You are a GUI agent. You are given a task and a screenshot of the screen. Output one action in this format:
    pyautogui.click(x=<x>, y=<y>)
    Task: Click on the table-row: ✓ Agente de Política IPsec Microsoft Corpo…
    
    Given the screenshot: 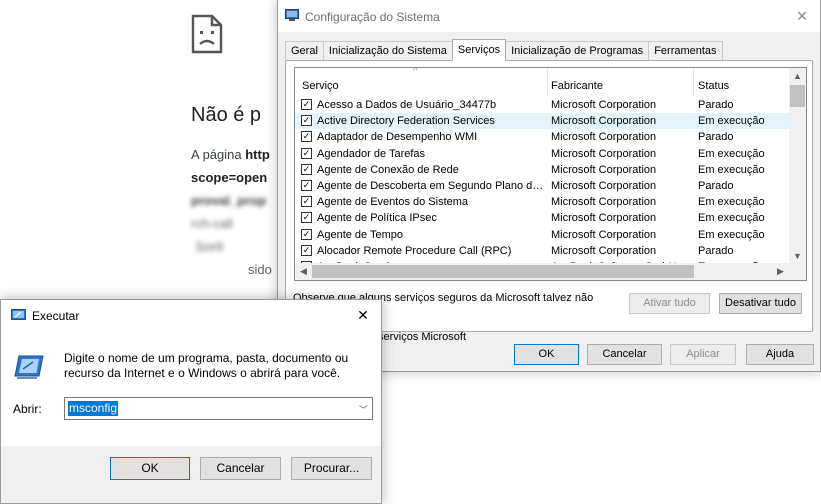 What is the action you would take?
    pyautogui.click(x=542, y=218)
    